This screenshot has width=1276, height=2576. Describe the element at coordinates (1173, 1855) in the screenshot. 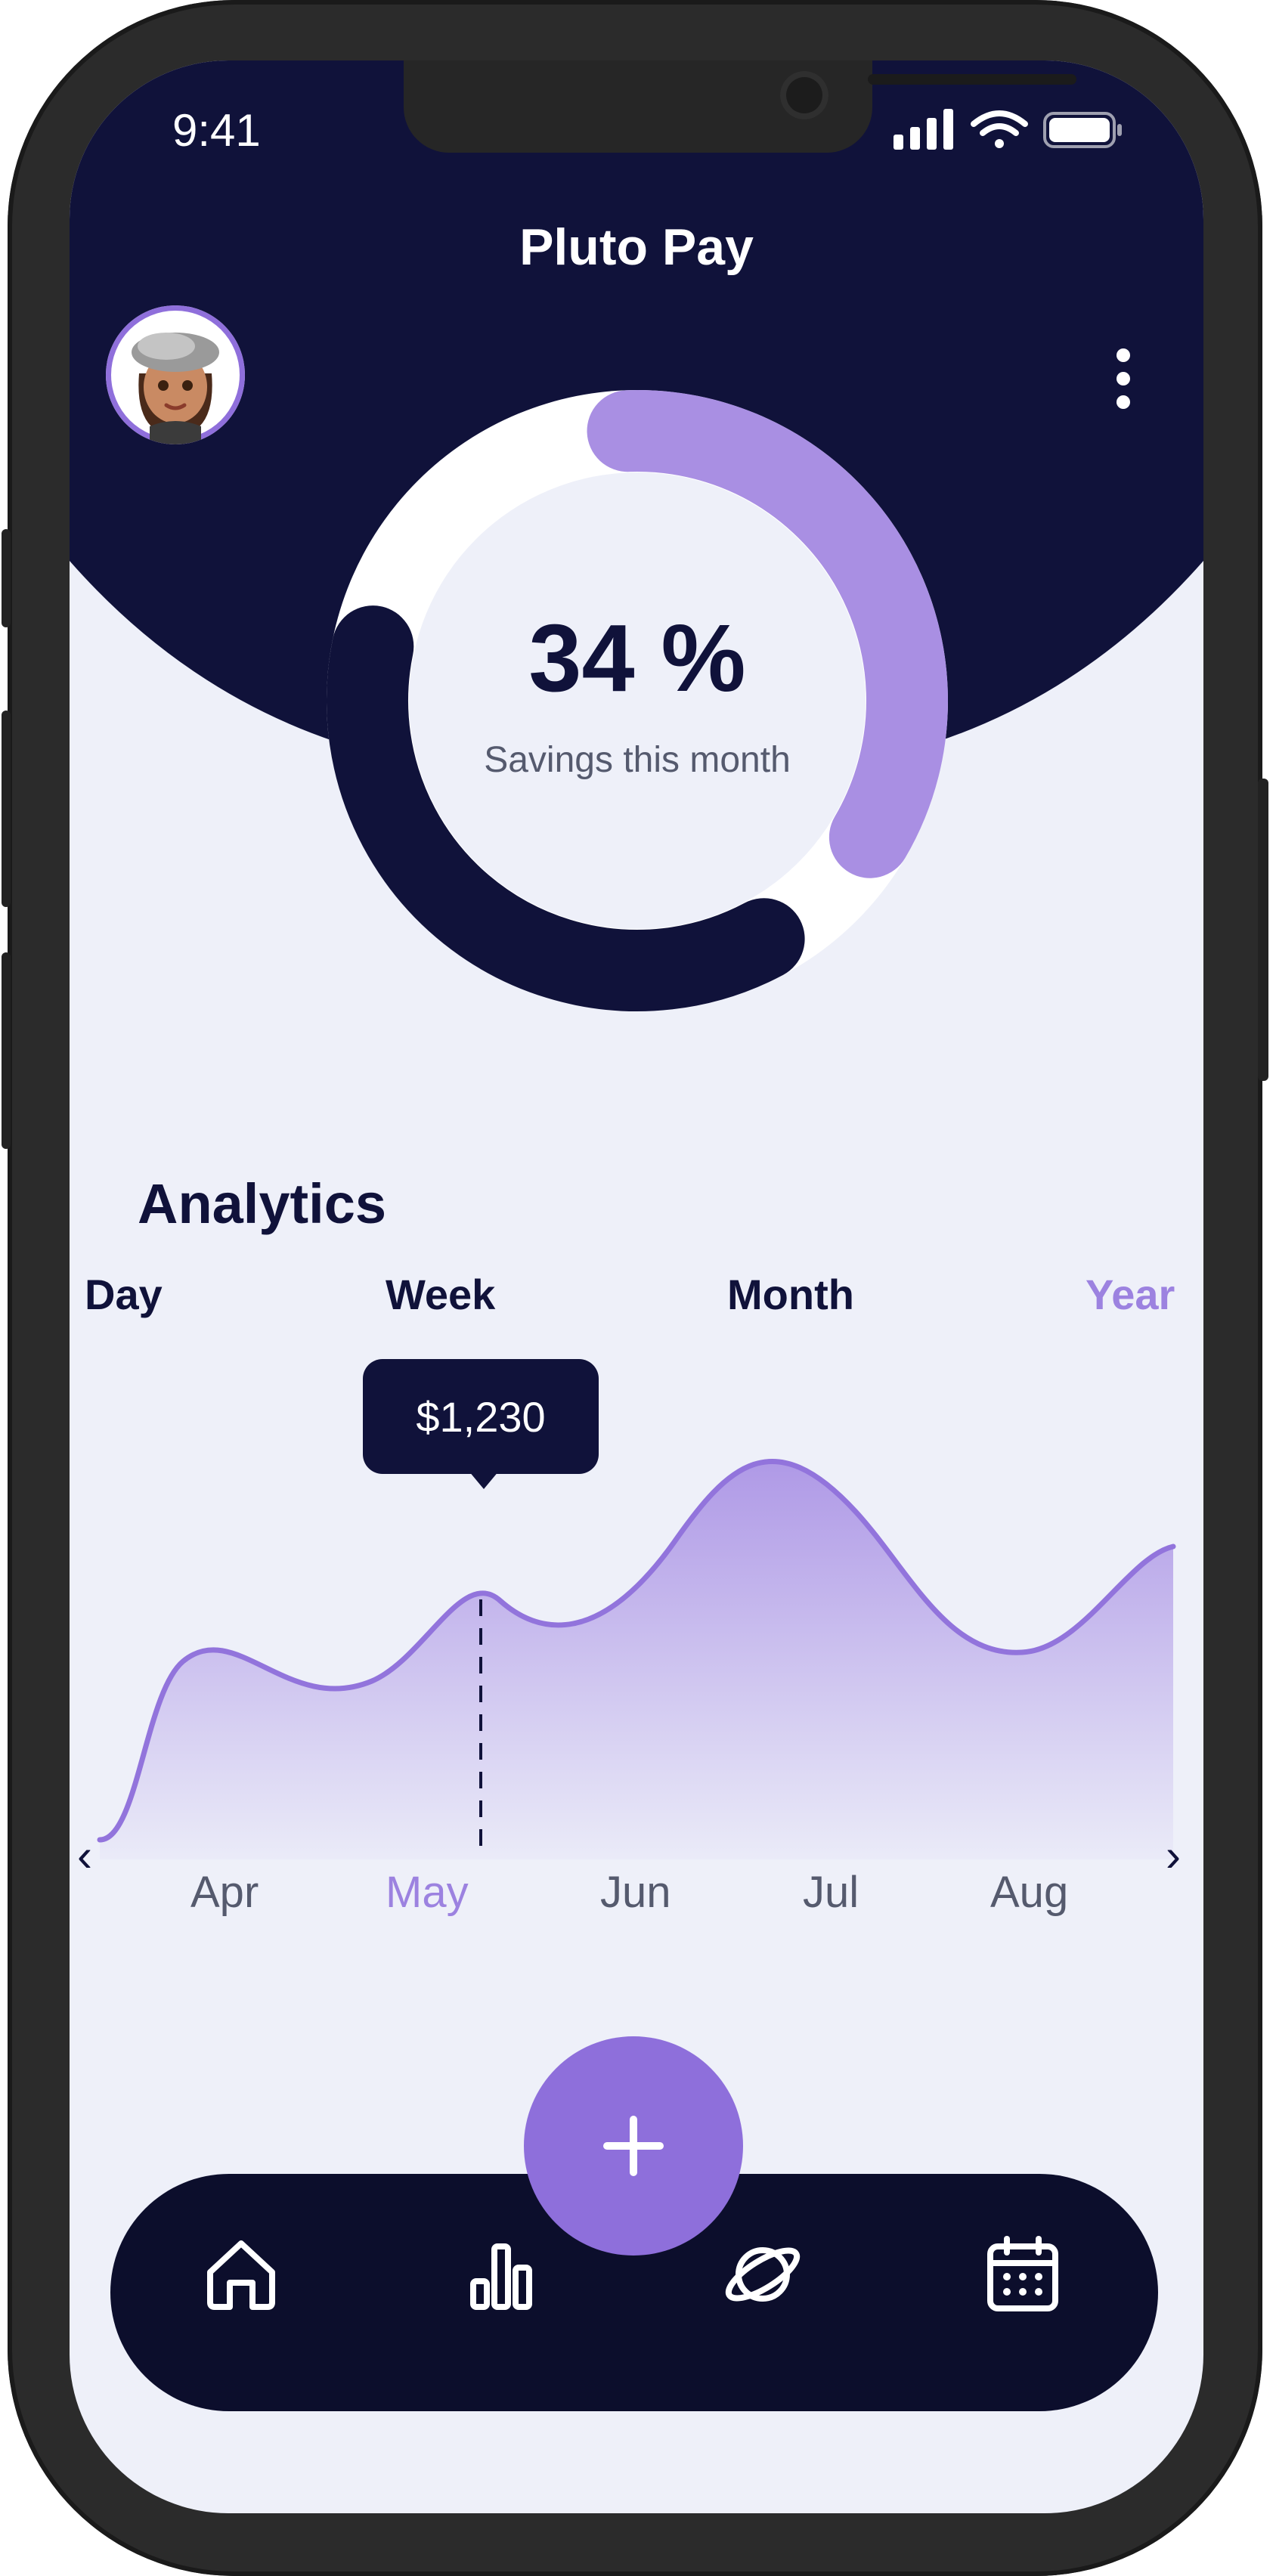

I see `chevron-right-icon: ›` at that location.